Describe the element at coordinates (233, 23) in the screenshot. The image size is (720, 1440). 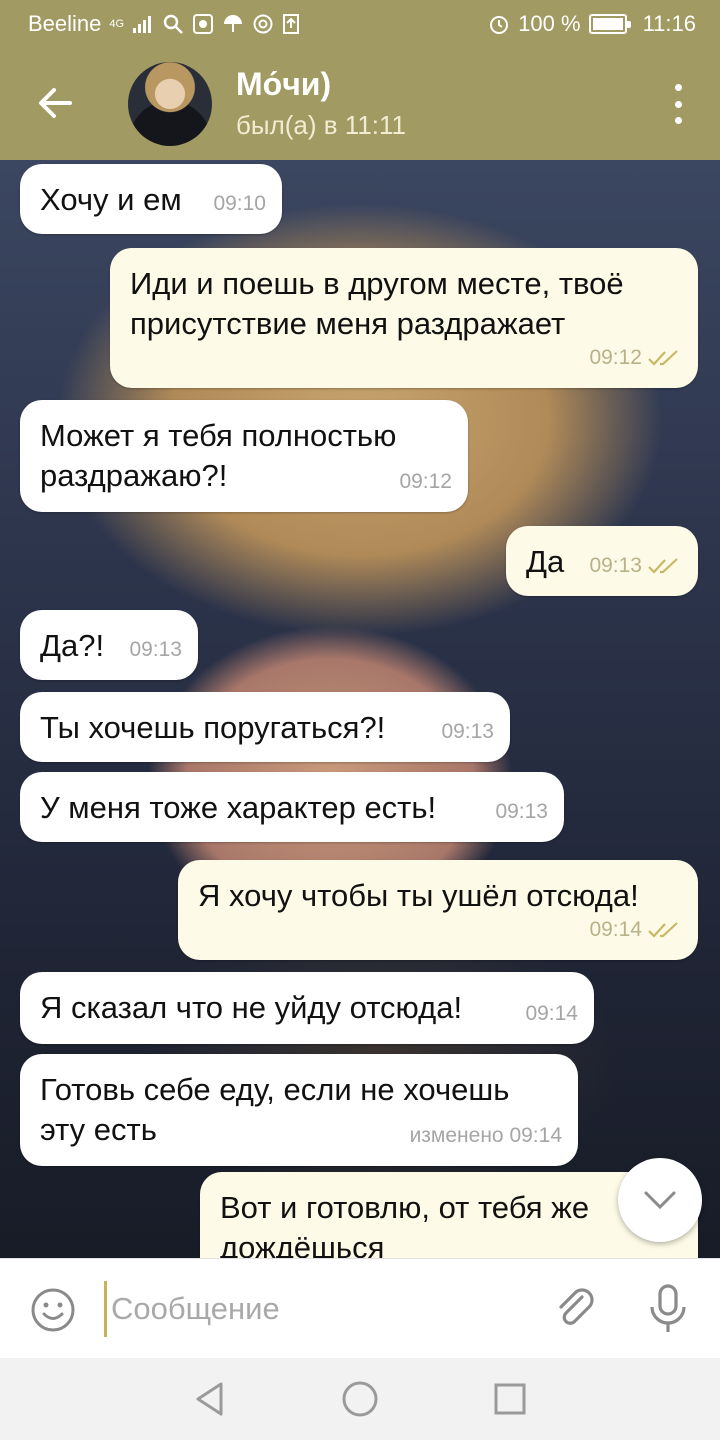
I see `umbrella-icon` at that location.